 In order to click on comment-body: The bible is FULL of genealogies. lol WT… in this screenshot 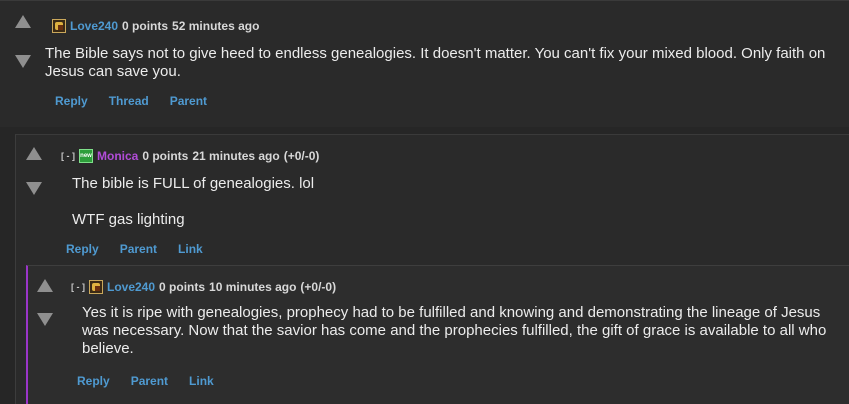, I will do `click(452, 202)`.